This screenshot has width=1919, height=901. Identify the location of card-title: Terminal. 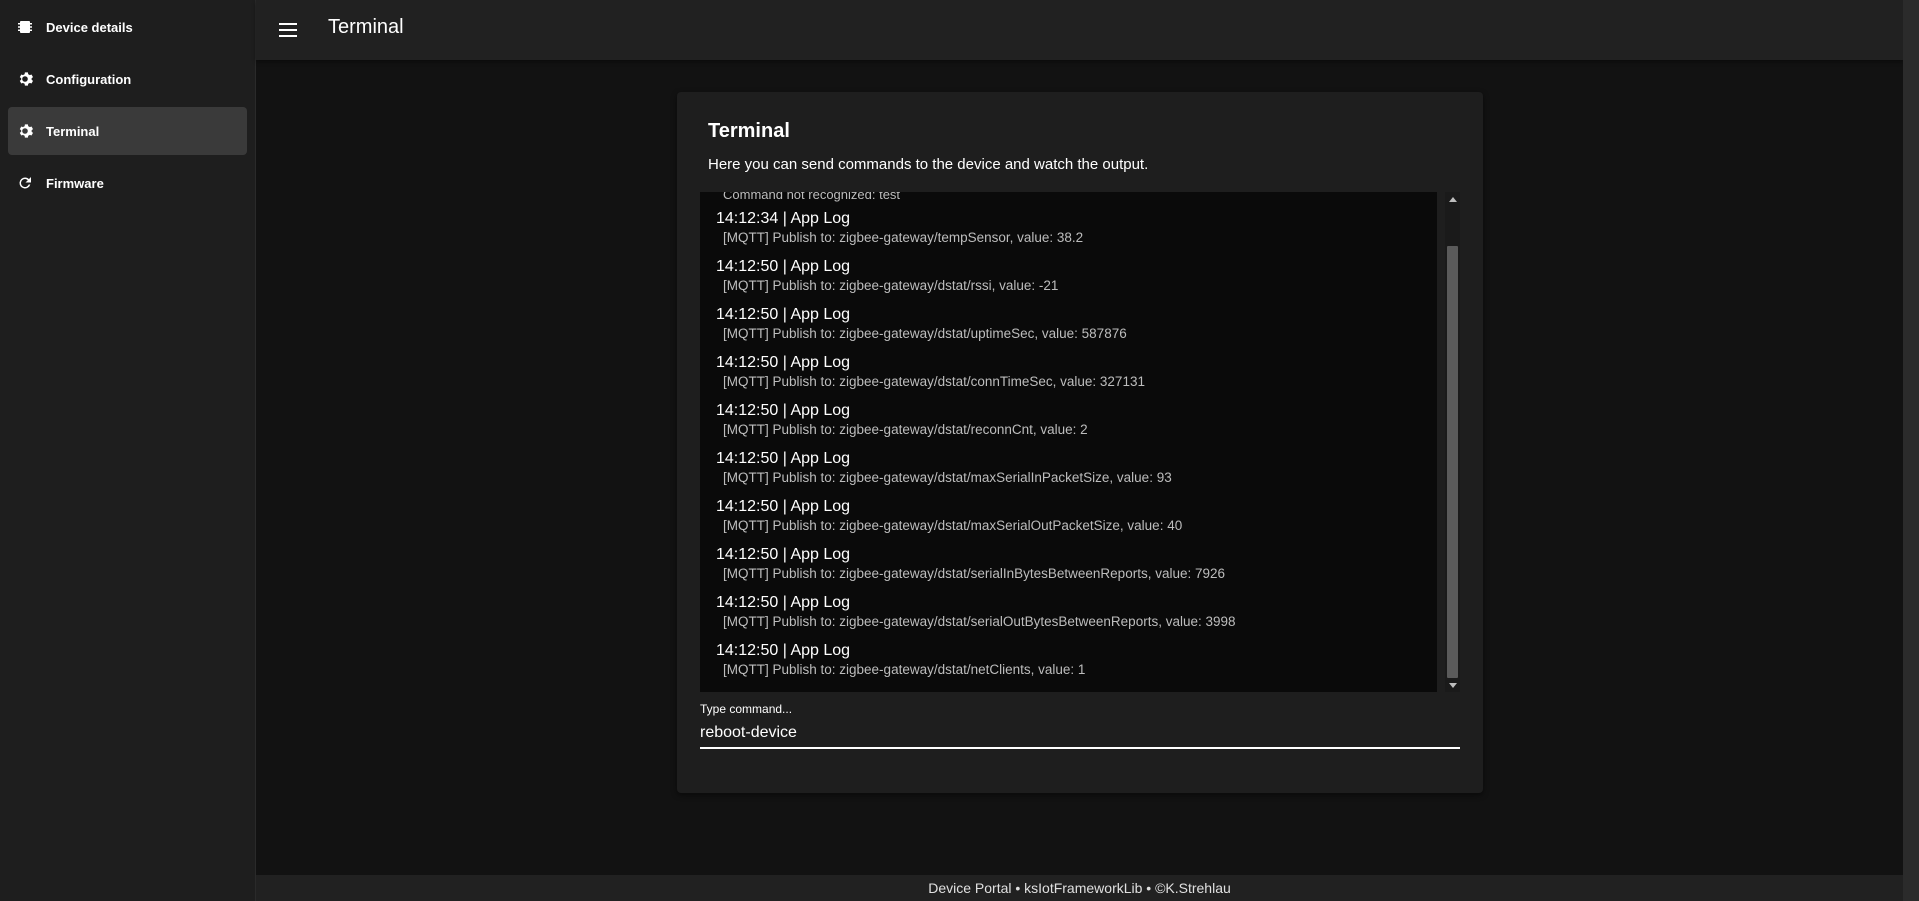
(749, 131).